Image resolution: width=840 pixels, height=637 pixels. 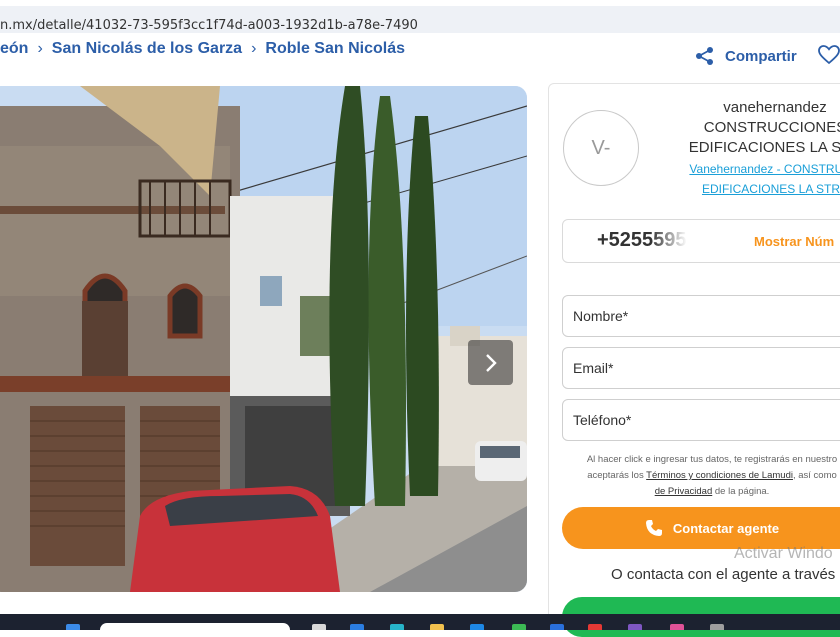 I want to click on task-view-icon, so click(x=319, y=627).